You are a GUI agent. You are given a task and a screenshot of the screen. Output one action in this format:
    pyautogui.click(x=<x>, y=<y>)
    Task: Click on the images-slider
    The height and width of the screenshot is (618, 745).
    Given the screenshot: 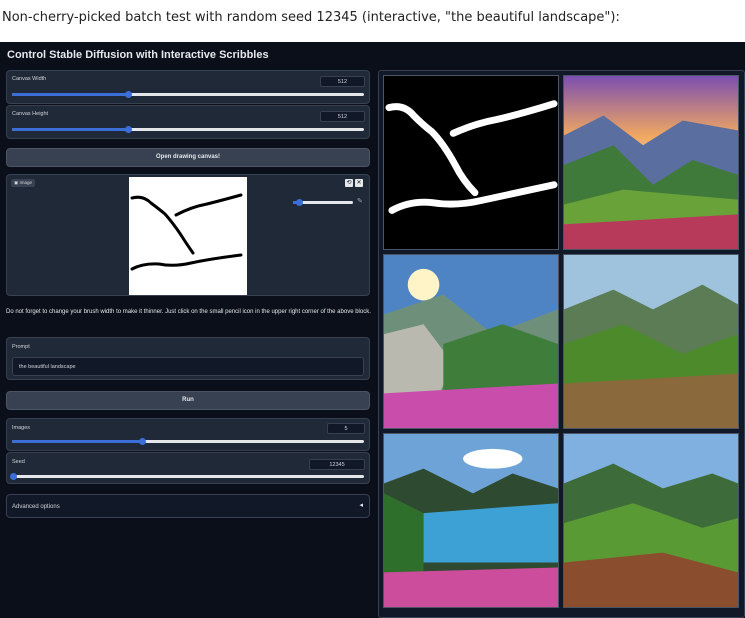 What is the action you would take?
    pyautogui.click(x=188, y=441)
    